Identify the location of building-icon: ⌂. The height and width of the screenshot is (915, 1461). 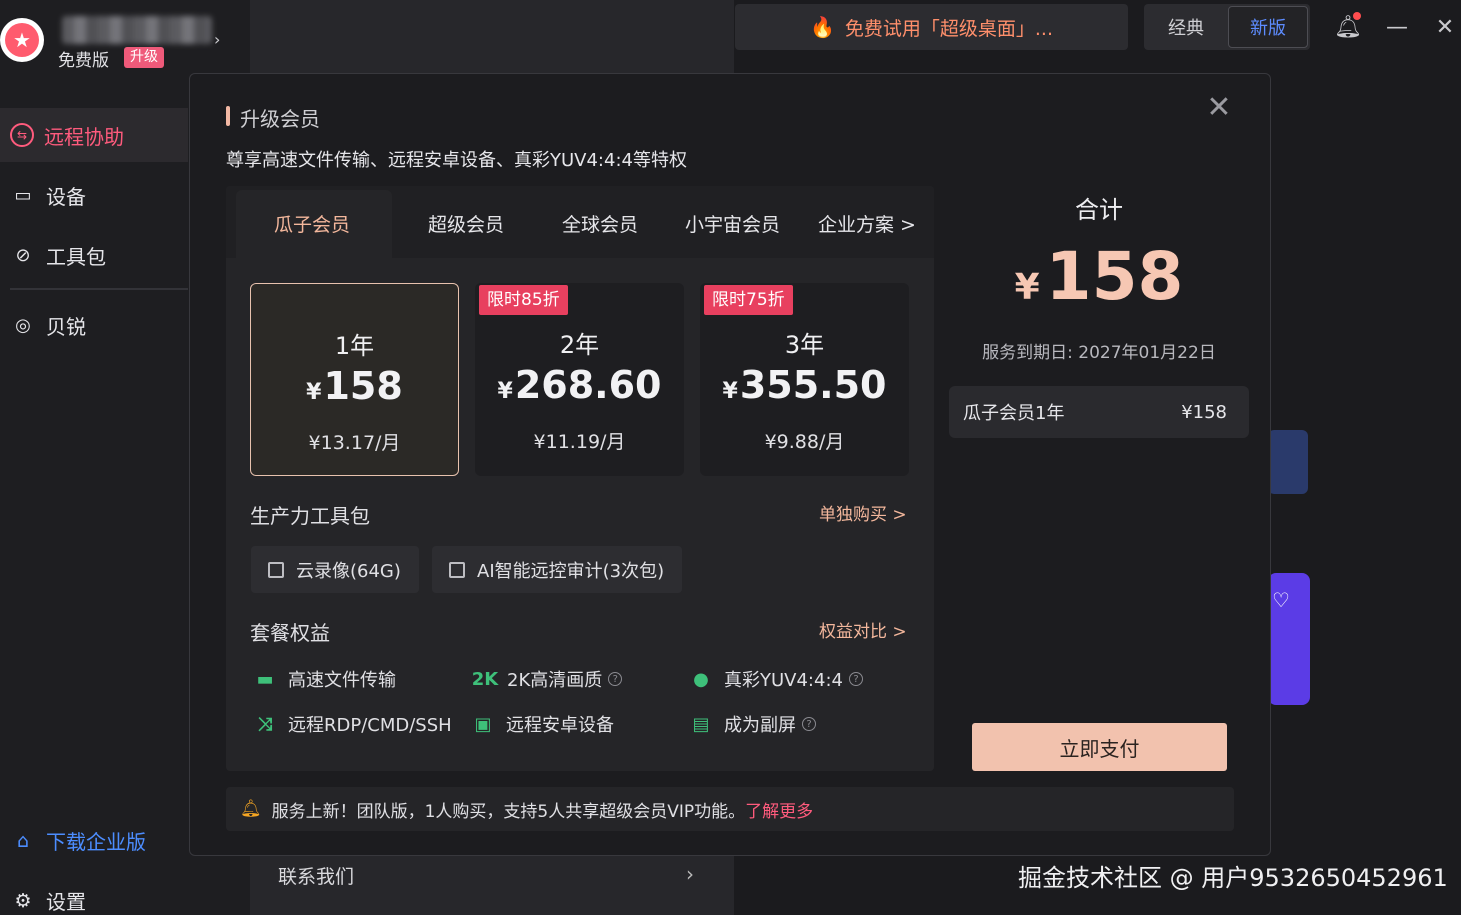
(23, 840).